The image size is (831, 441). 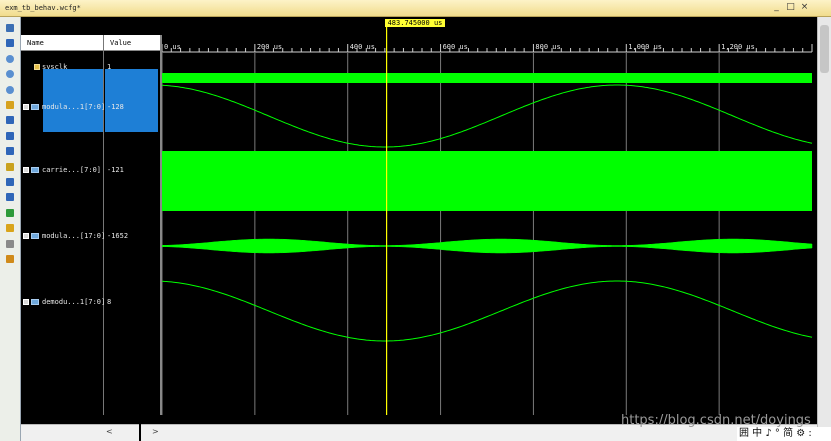 I want to click on signal-name: modula...1[7:0], so click(x=73, y=107).